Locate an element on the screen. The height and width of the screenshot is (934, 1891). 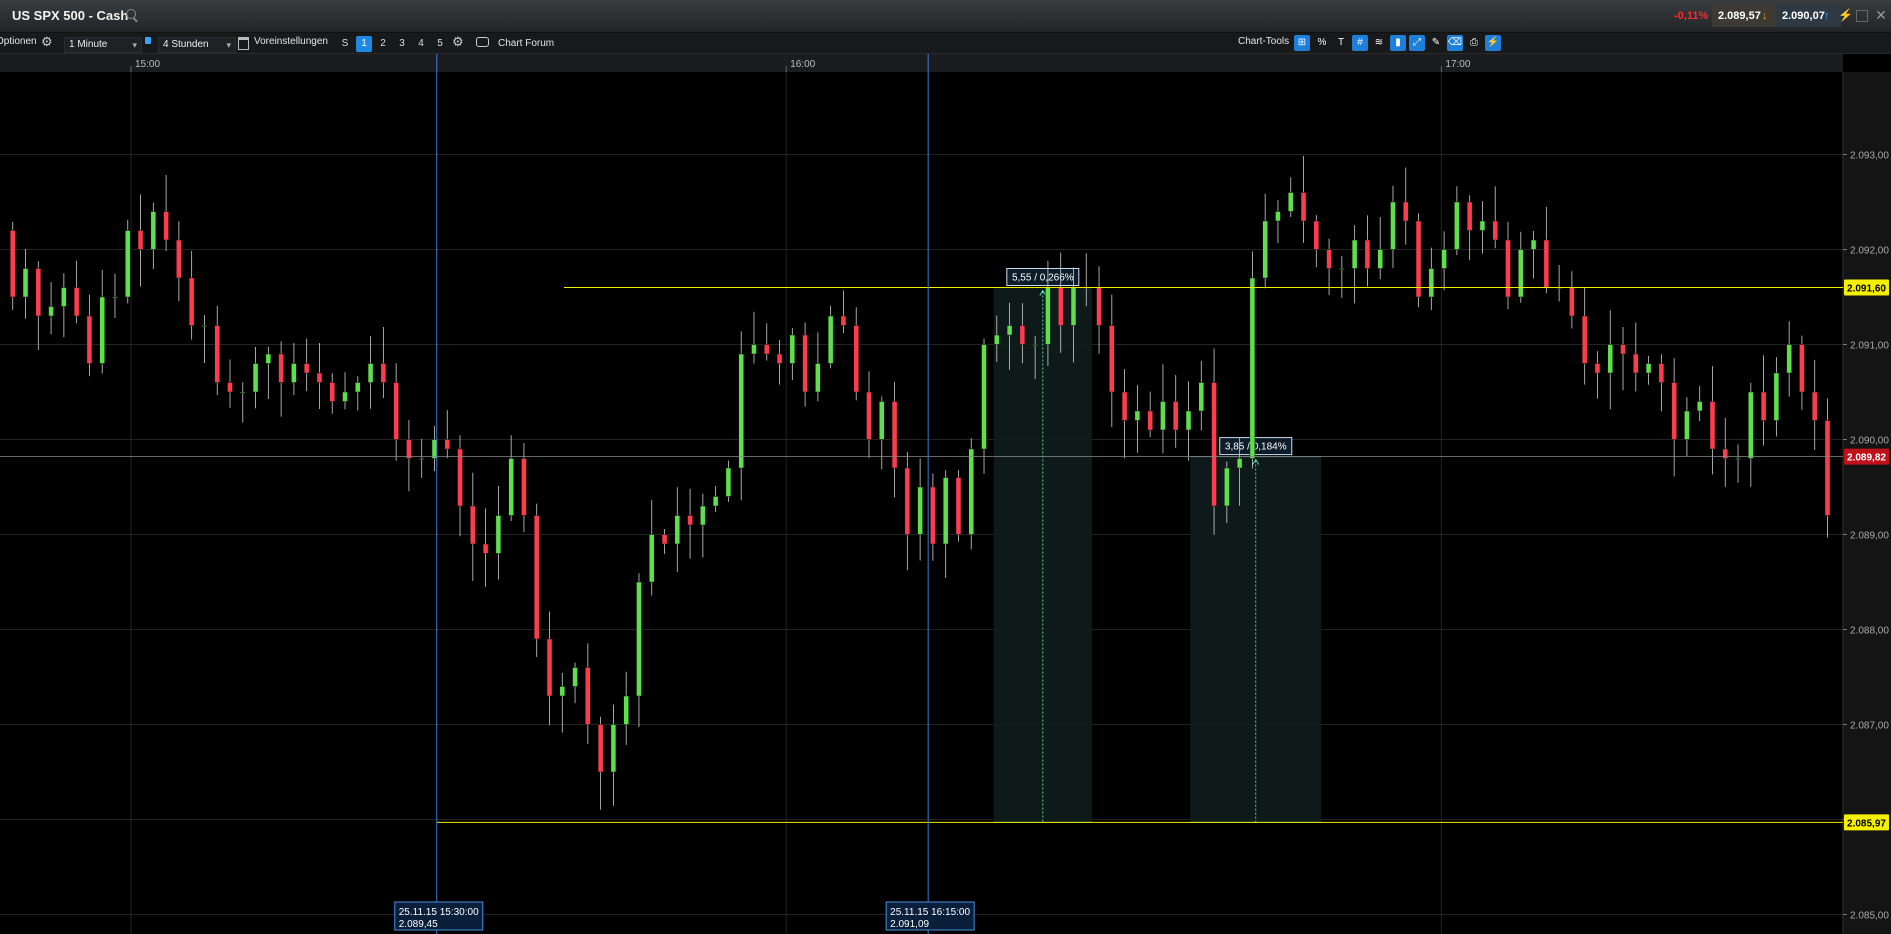
price-tick-label: 2.089,00 is located at coordinates (1869, 536).